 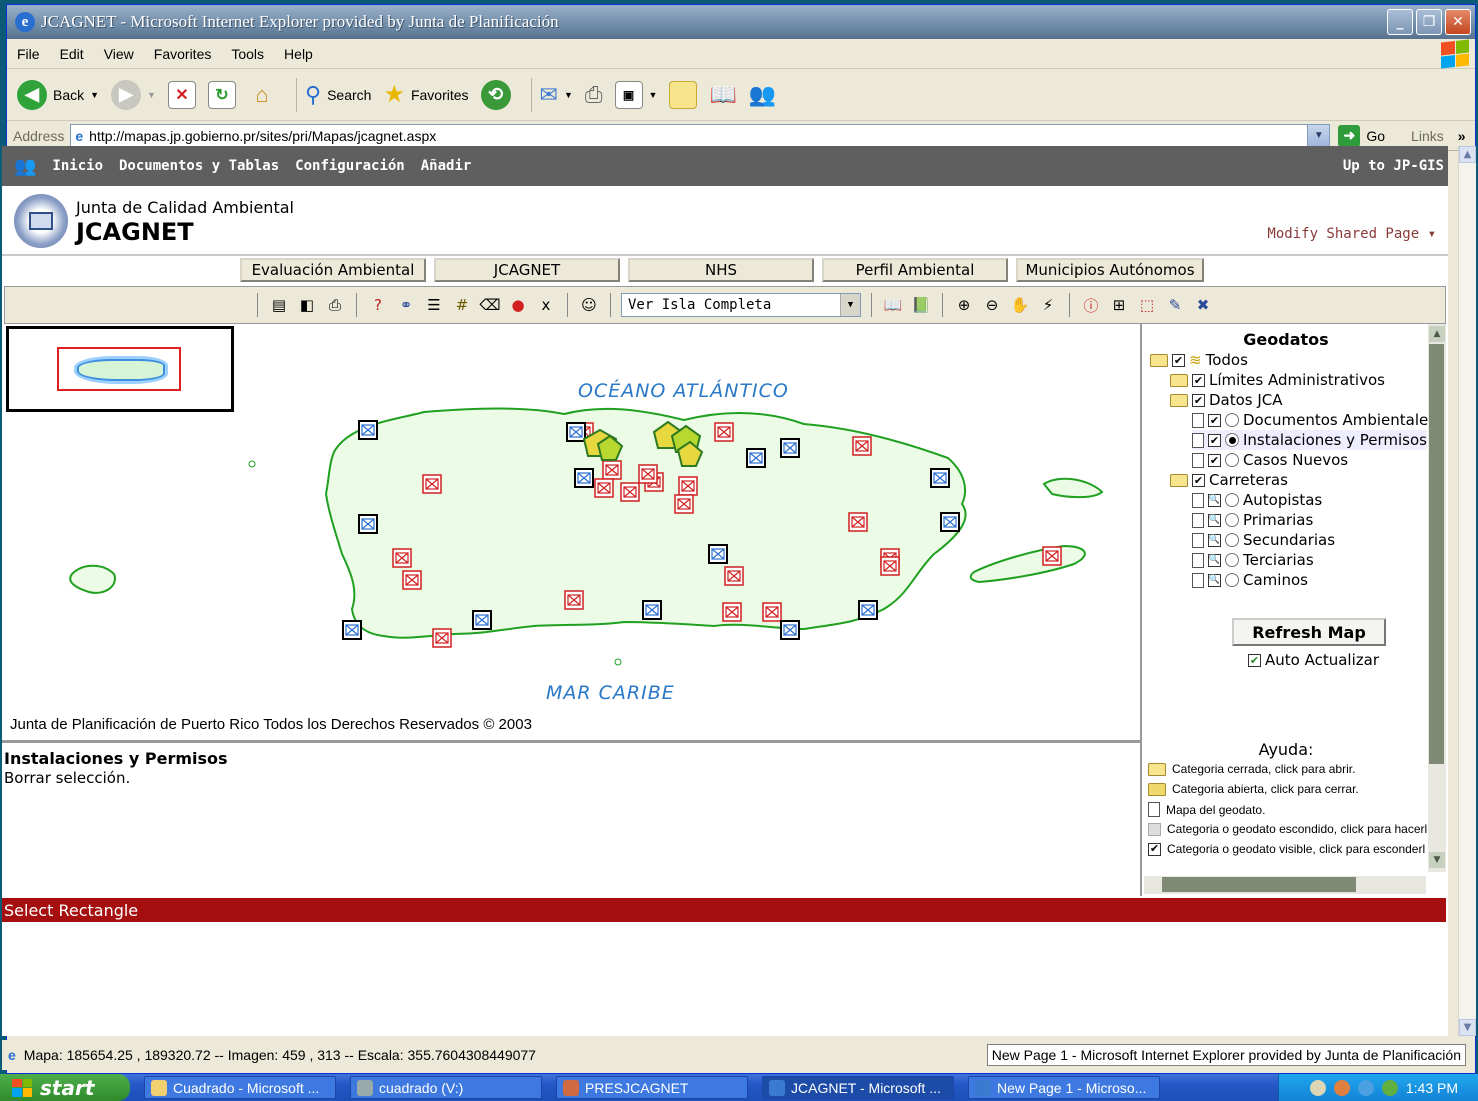 What do you see at coordinates (1400, 22) in the screenshot?
I see `minimize-button: _` at bounding box center [1400, 22].